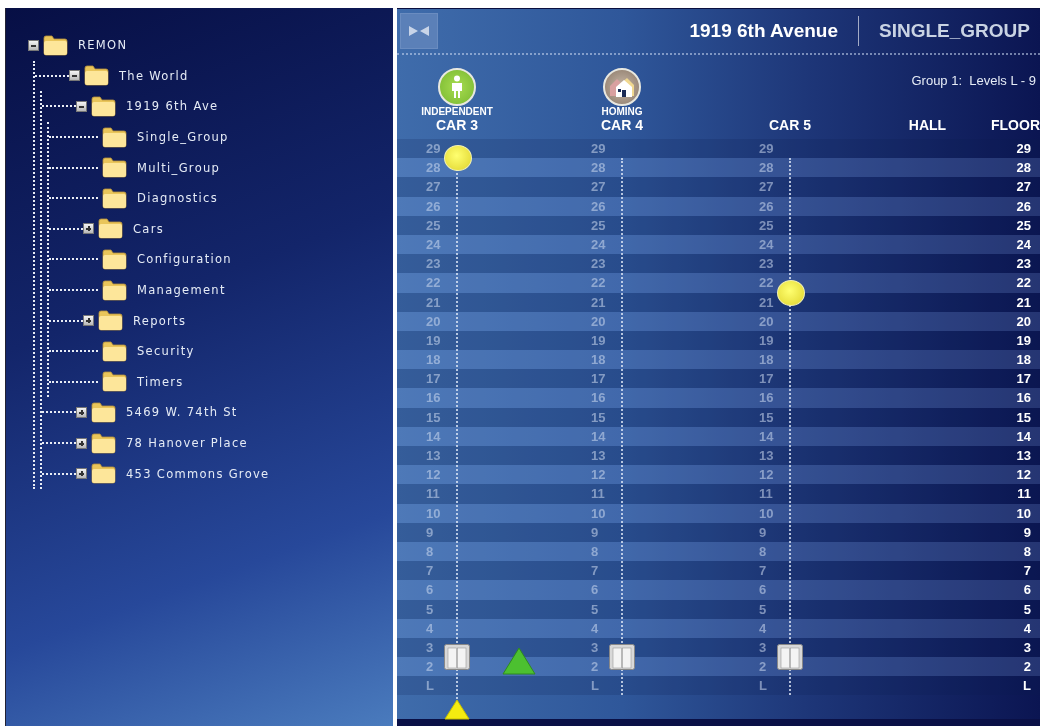  Describe the element at coordinates (457, 112) in the screenshot. I see `car-mode: INDEPENDENT` at that location.